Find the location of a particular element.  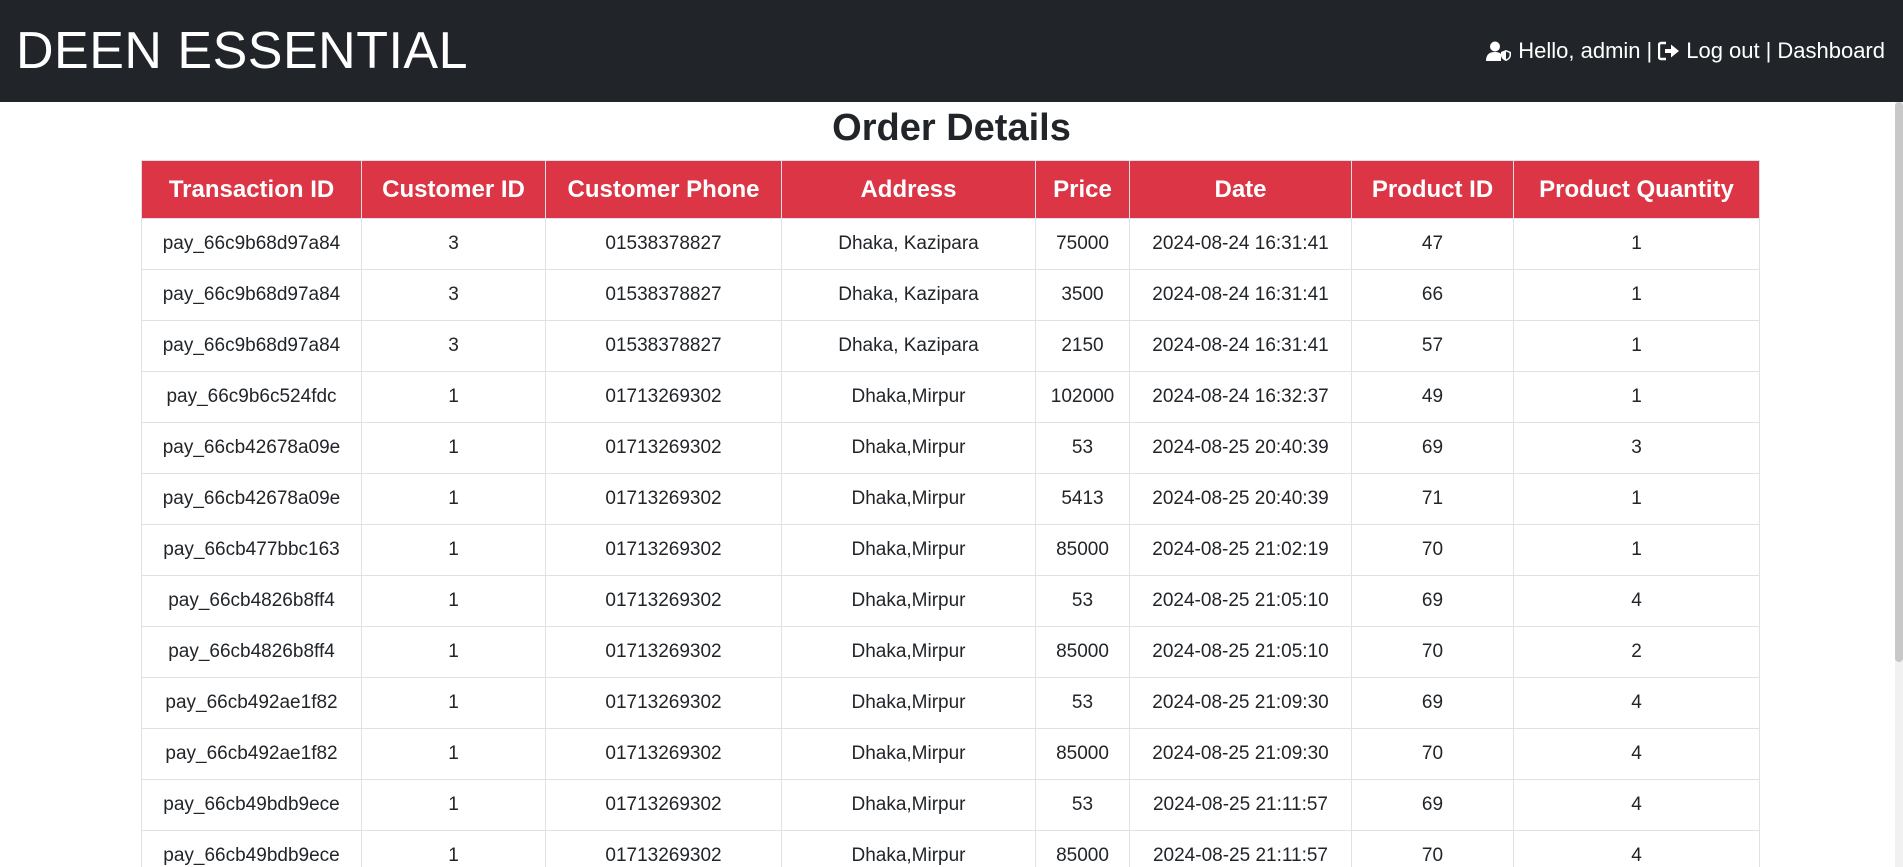

scrollbar-thumb is located at coordinates (1899, 382).